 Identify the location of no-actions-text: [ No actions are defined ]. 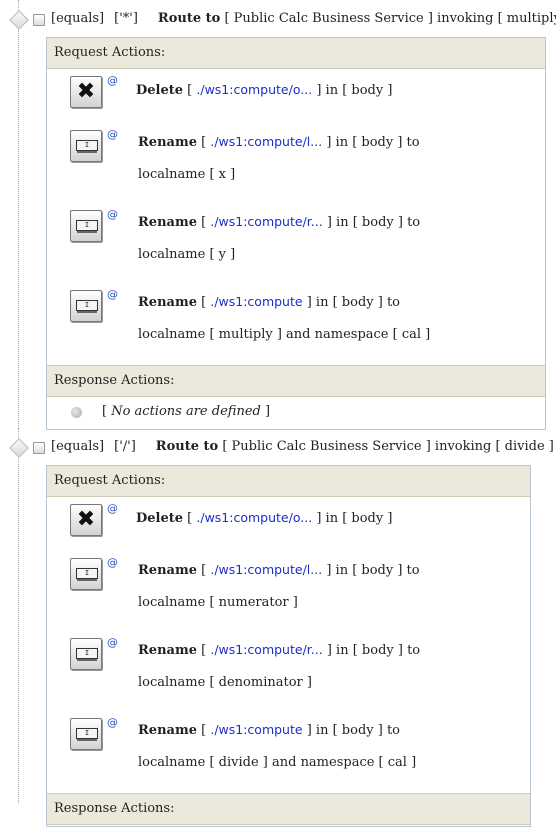
(186, 411).